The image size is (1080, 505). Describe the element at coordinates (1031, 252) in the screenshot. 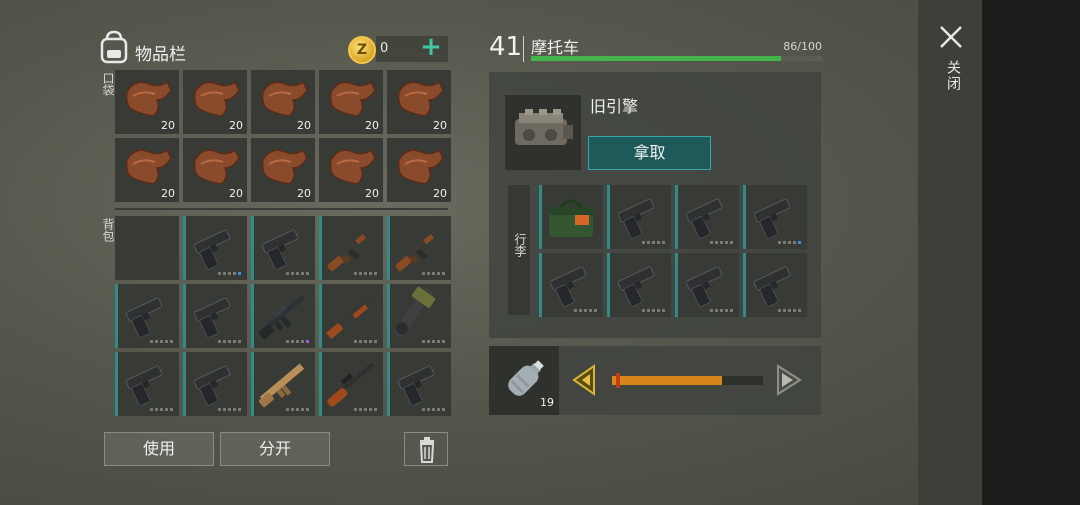

I see `screen-edge` at that location.